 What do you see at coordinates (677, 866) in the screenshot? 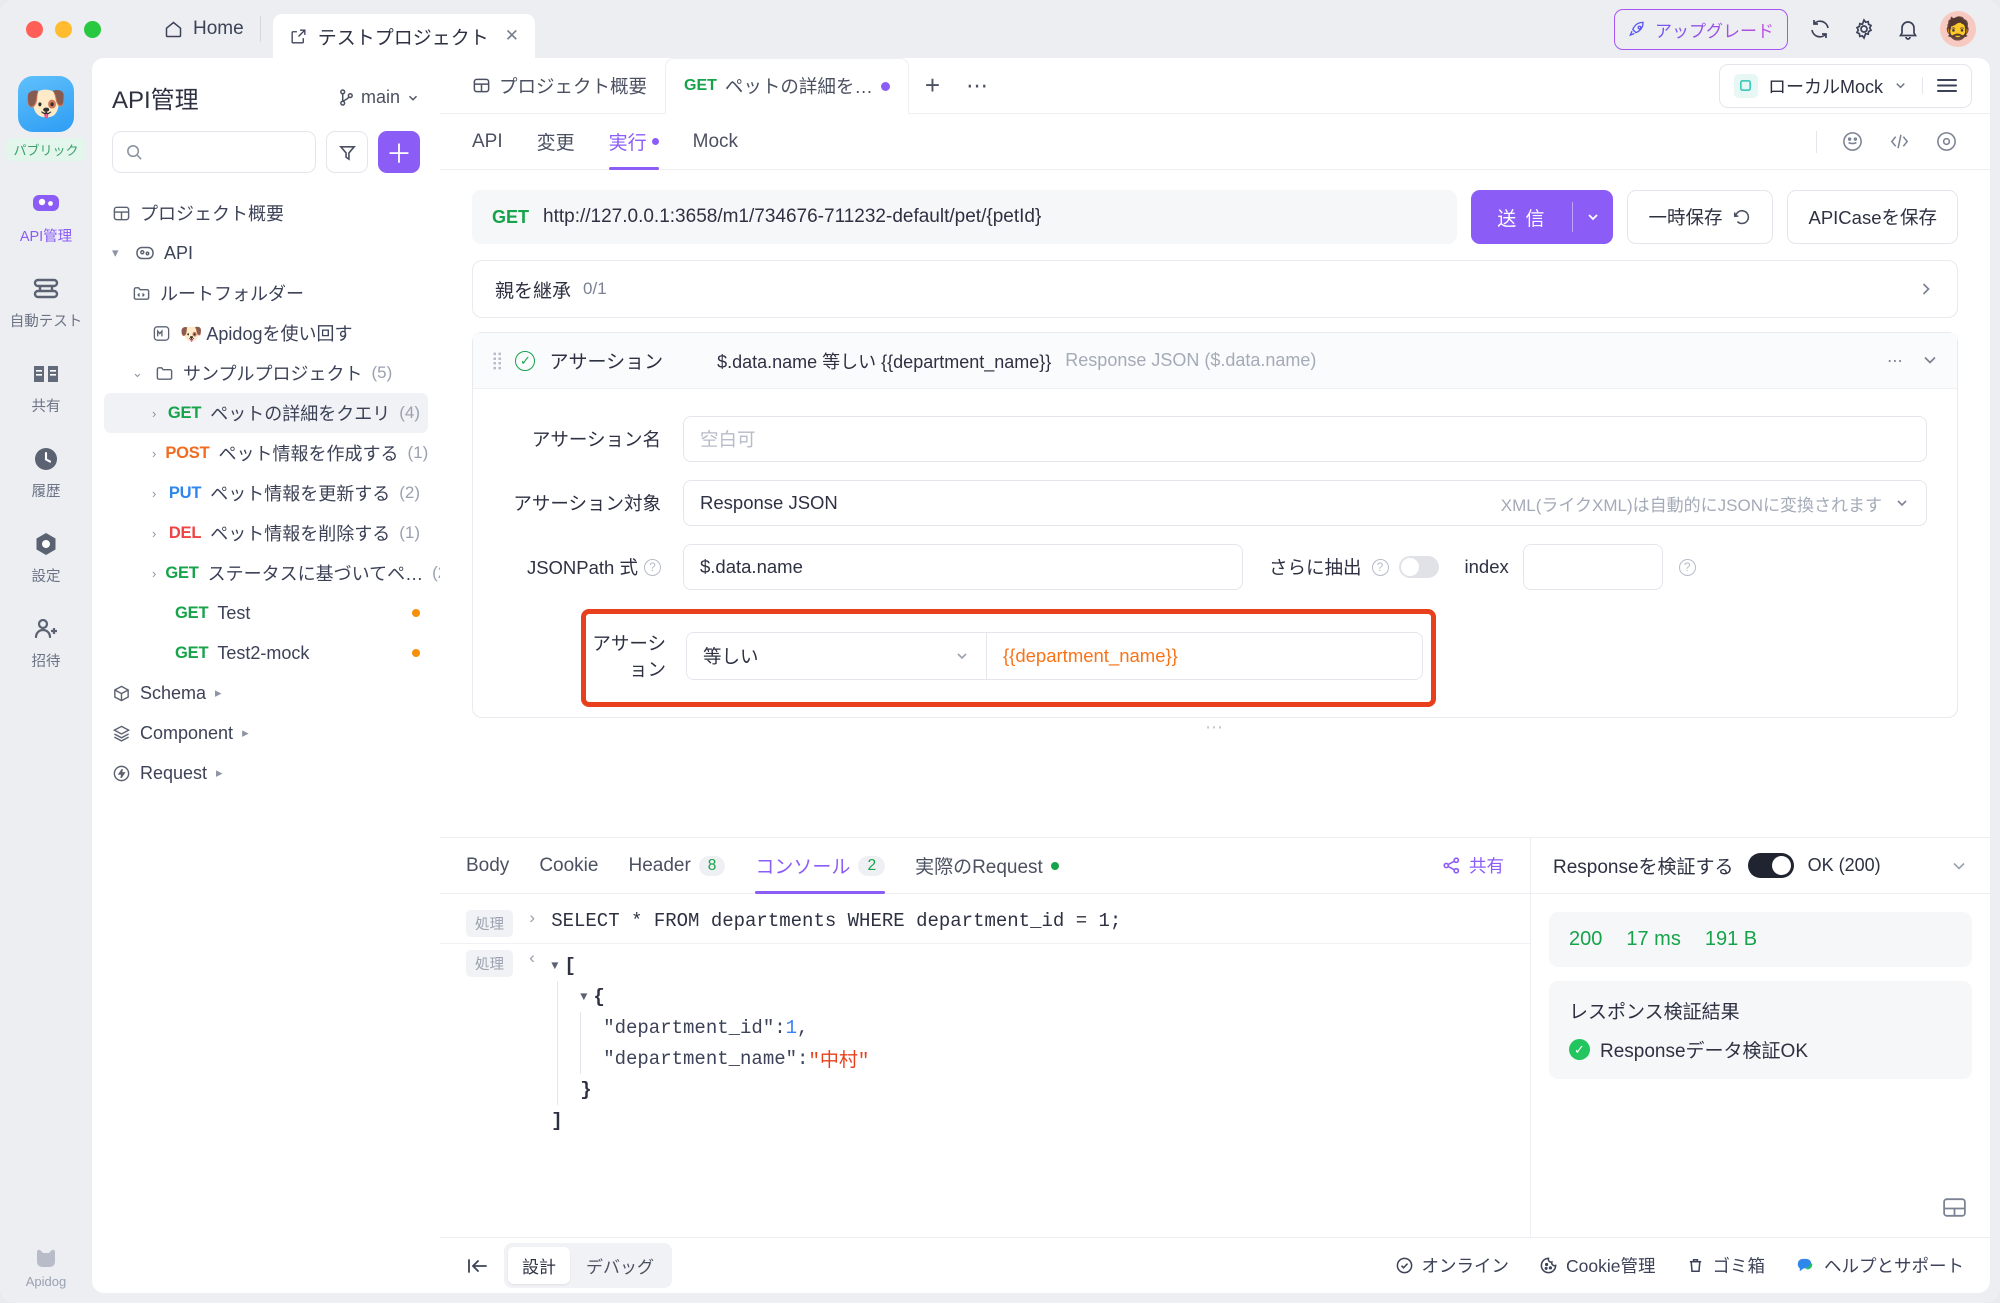
I see `tab-header: Header 8` at bounding box center [677, 866].